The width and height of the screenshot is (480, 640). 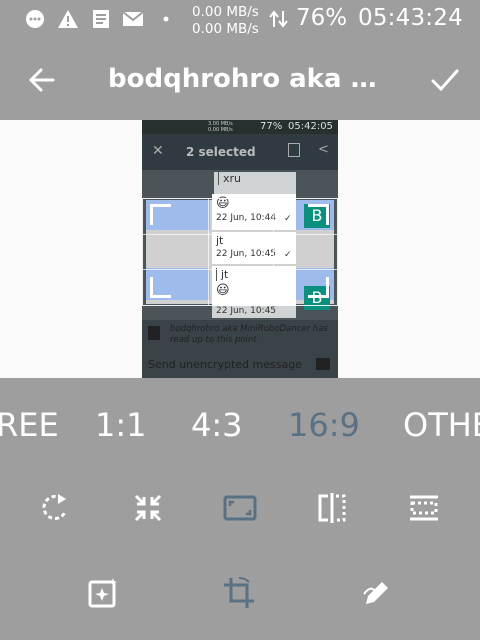 I want to click on preview-action-bar: ✕ 2 selected <, so click(x=240, y=152).